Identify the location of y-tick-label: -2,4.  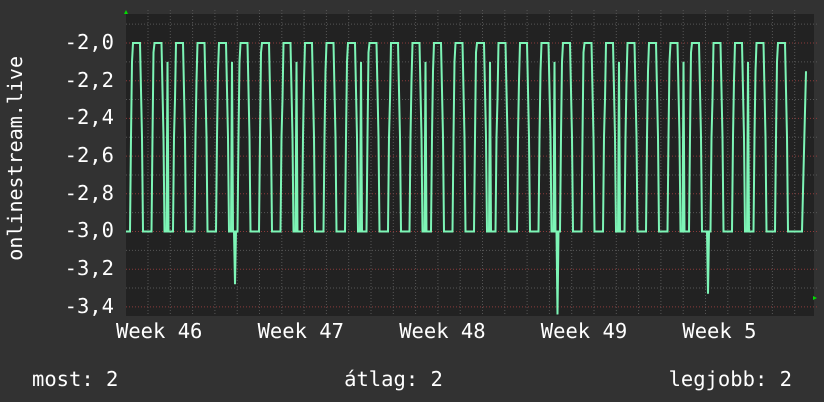
(89, 118).